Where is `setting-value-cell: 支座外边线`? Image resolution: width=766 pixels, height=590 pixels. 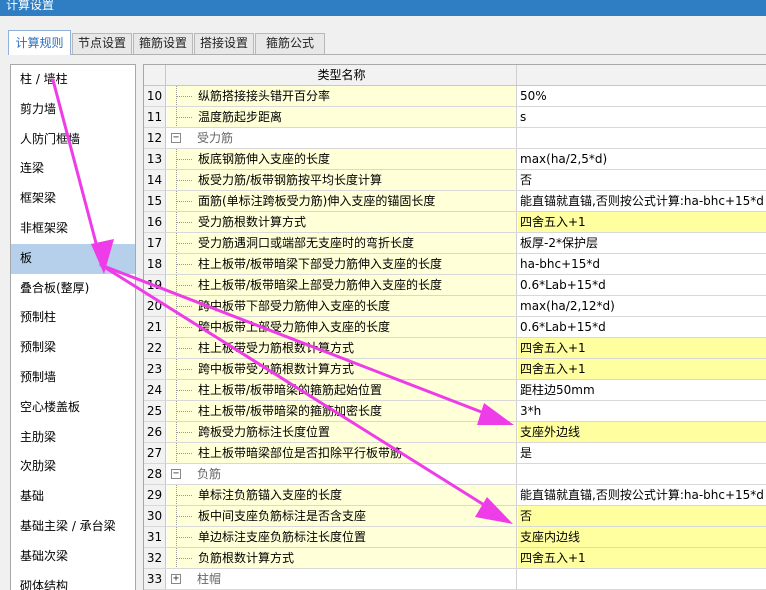 setting-value-cell: 支座外边线 is located at coordinates (642, 432).